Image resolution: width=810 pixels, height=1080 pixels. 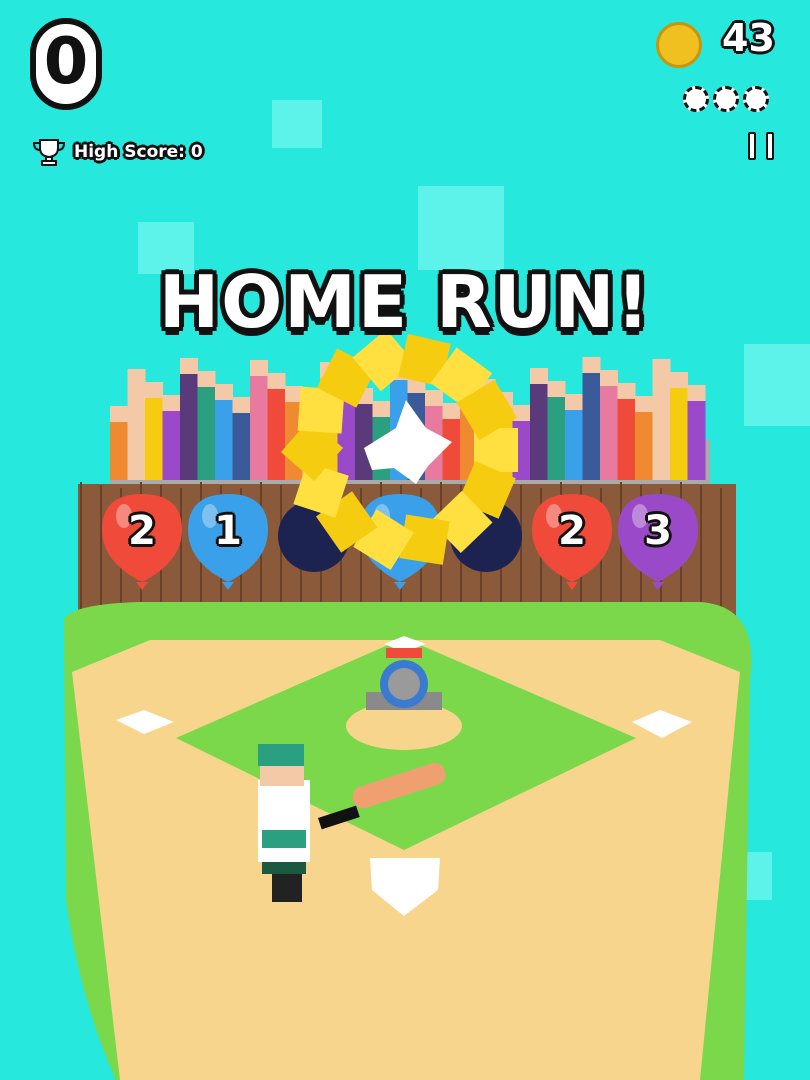 What do you see at coordinates (66, 64) in the screenshot?
I see `score-display: 0` at bounding box center [66, 64].